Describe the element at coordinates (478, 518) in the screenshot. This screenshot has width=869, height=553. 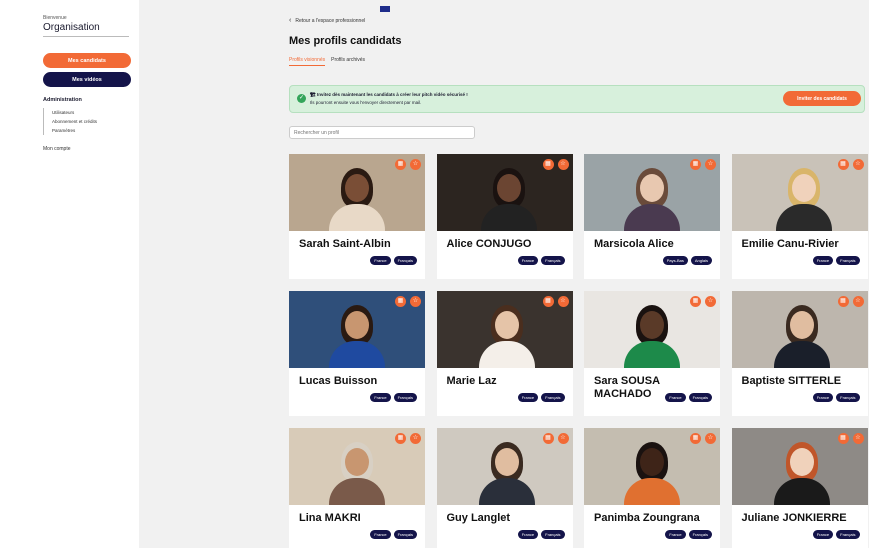
I see `candidate-name: Guy Langlet` at that location.